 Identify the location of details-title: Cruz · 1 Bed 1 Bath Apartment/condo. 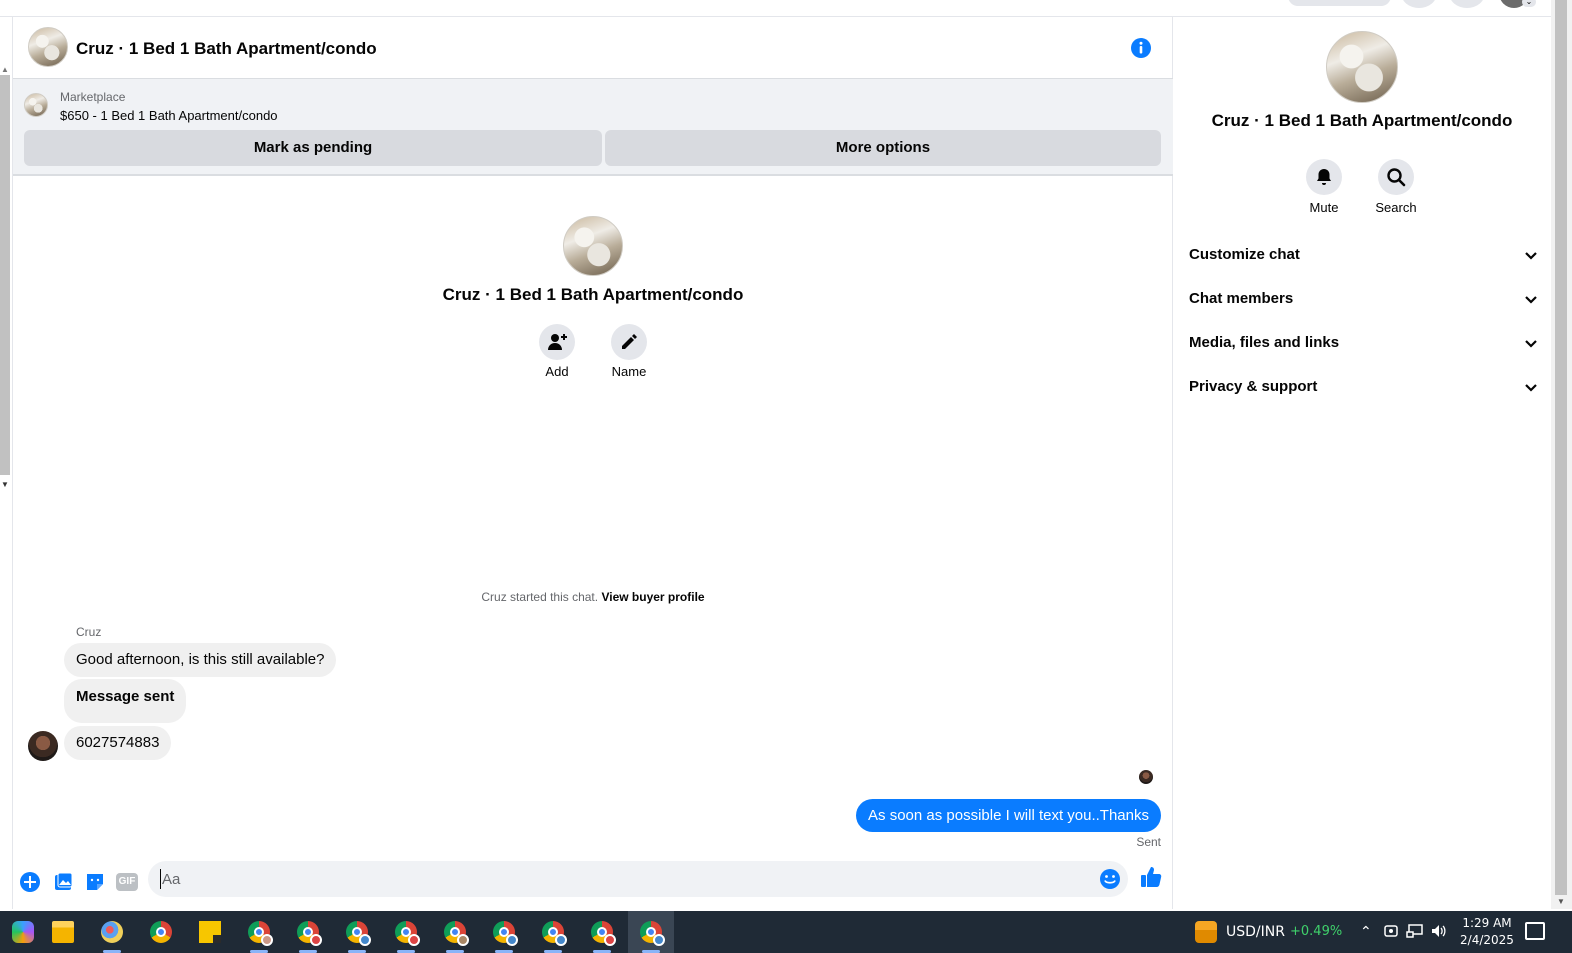
(1362, 120).